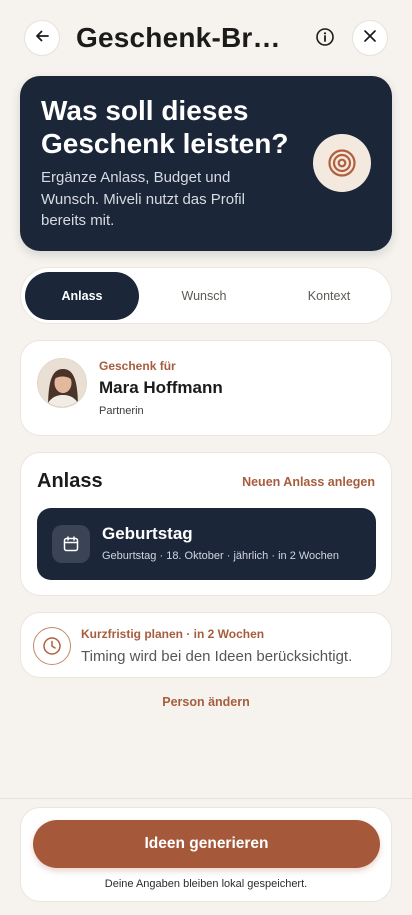 Image resolution: width=412 pixels, height=915 pixels. What do you see at coordinates (82, 296) in the screenshot?
I see `tab-anlass: Anlass` at bounding box center [82, 296].